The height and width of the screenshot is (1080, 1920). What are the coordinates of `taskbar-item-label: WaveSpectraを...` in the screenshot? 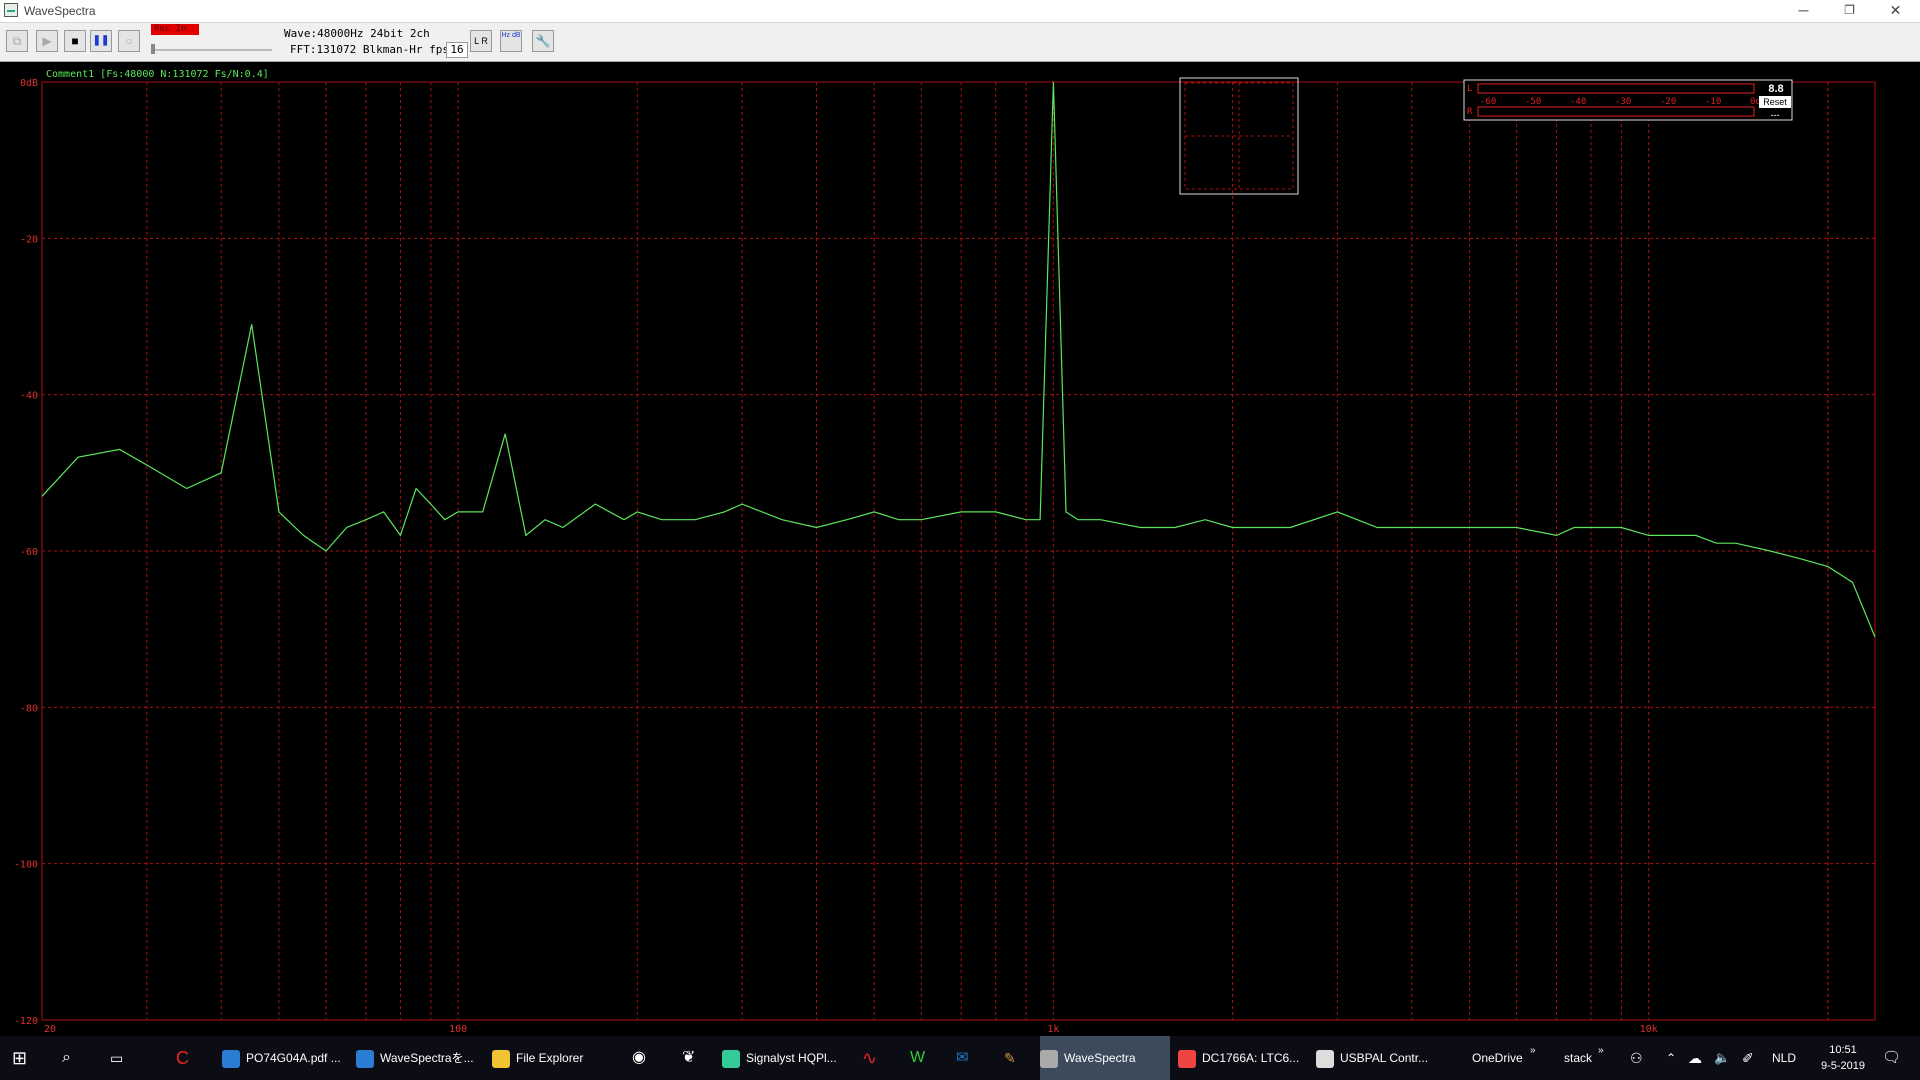 It's located at (427, 1058).